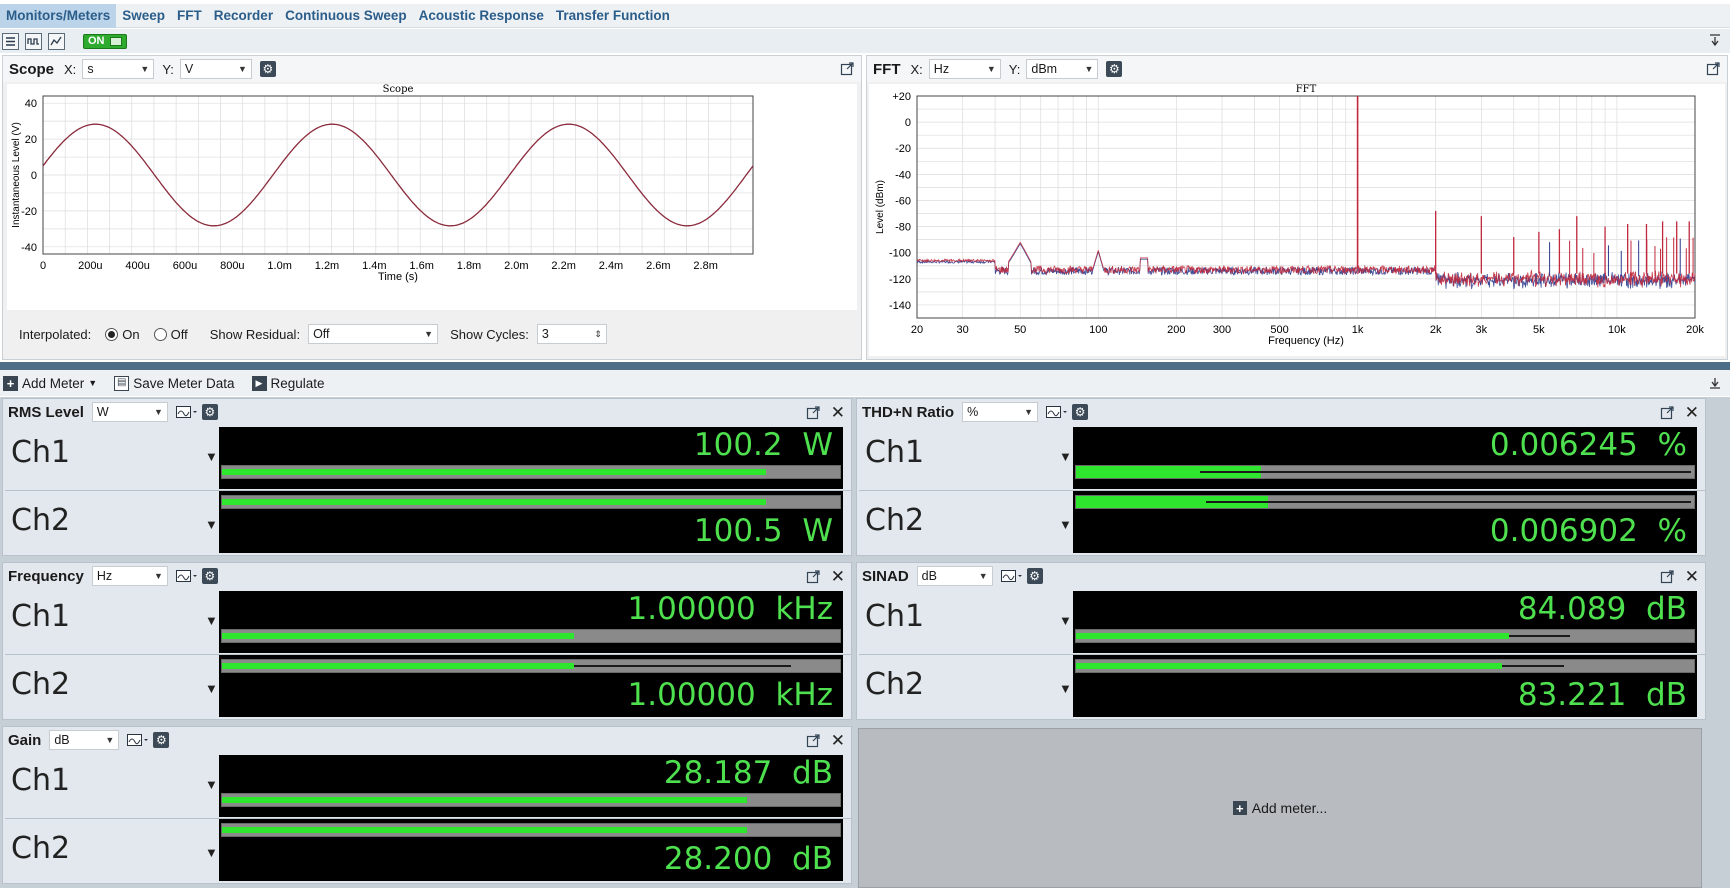 This screenshot has width=1730, height=888. Describe the element at coordinates (1679, 576) in the screenshot. I see `meter-header-actions: ✕` at that location.